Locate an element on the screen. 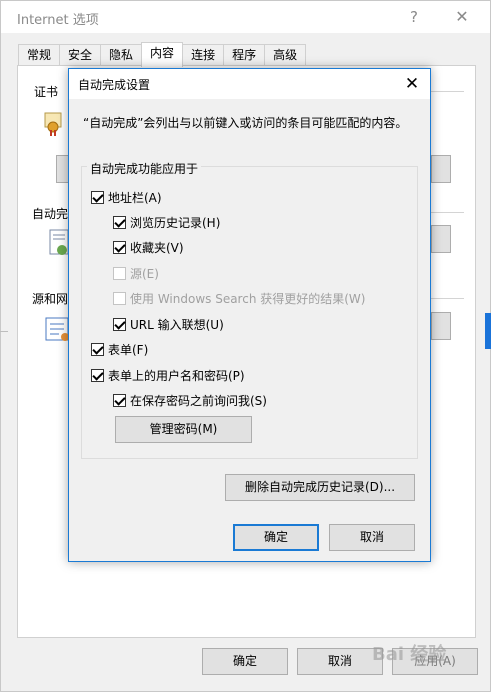 The height and width of the screenshot is (692, 491). option-url-suggestions: URL 输入联想(U) is located at coordinates (168, 324).